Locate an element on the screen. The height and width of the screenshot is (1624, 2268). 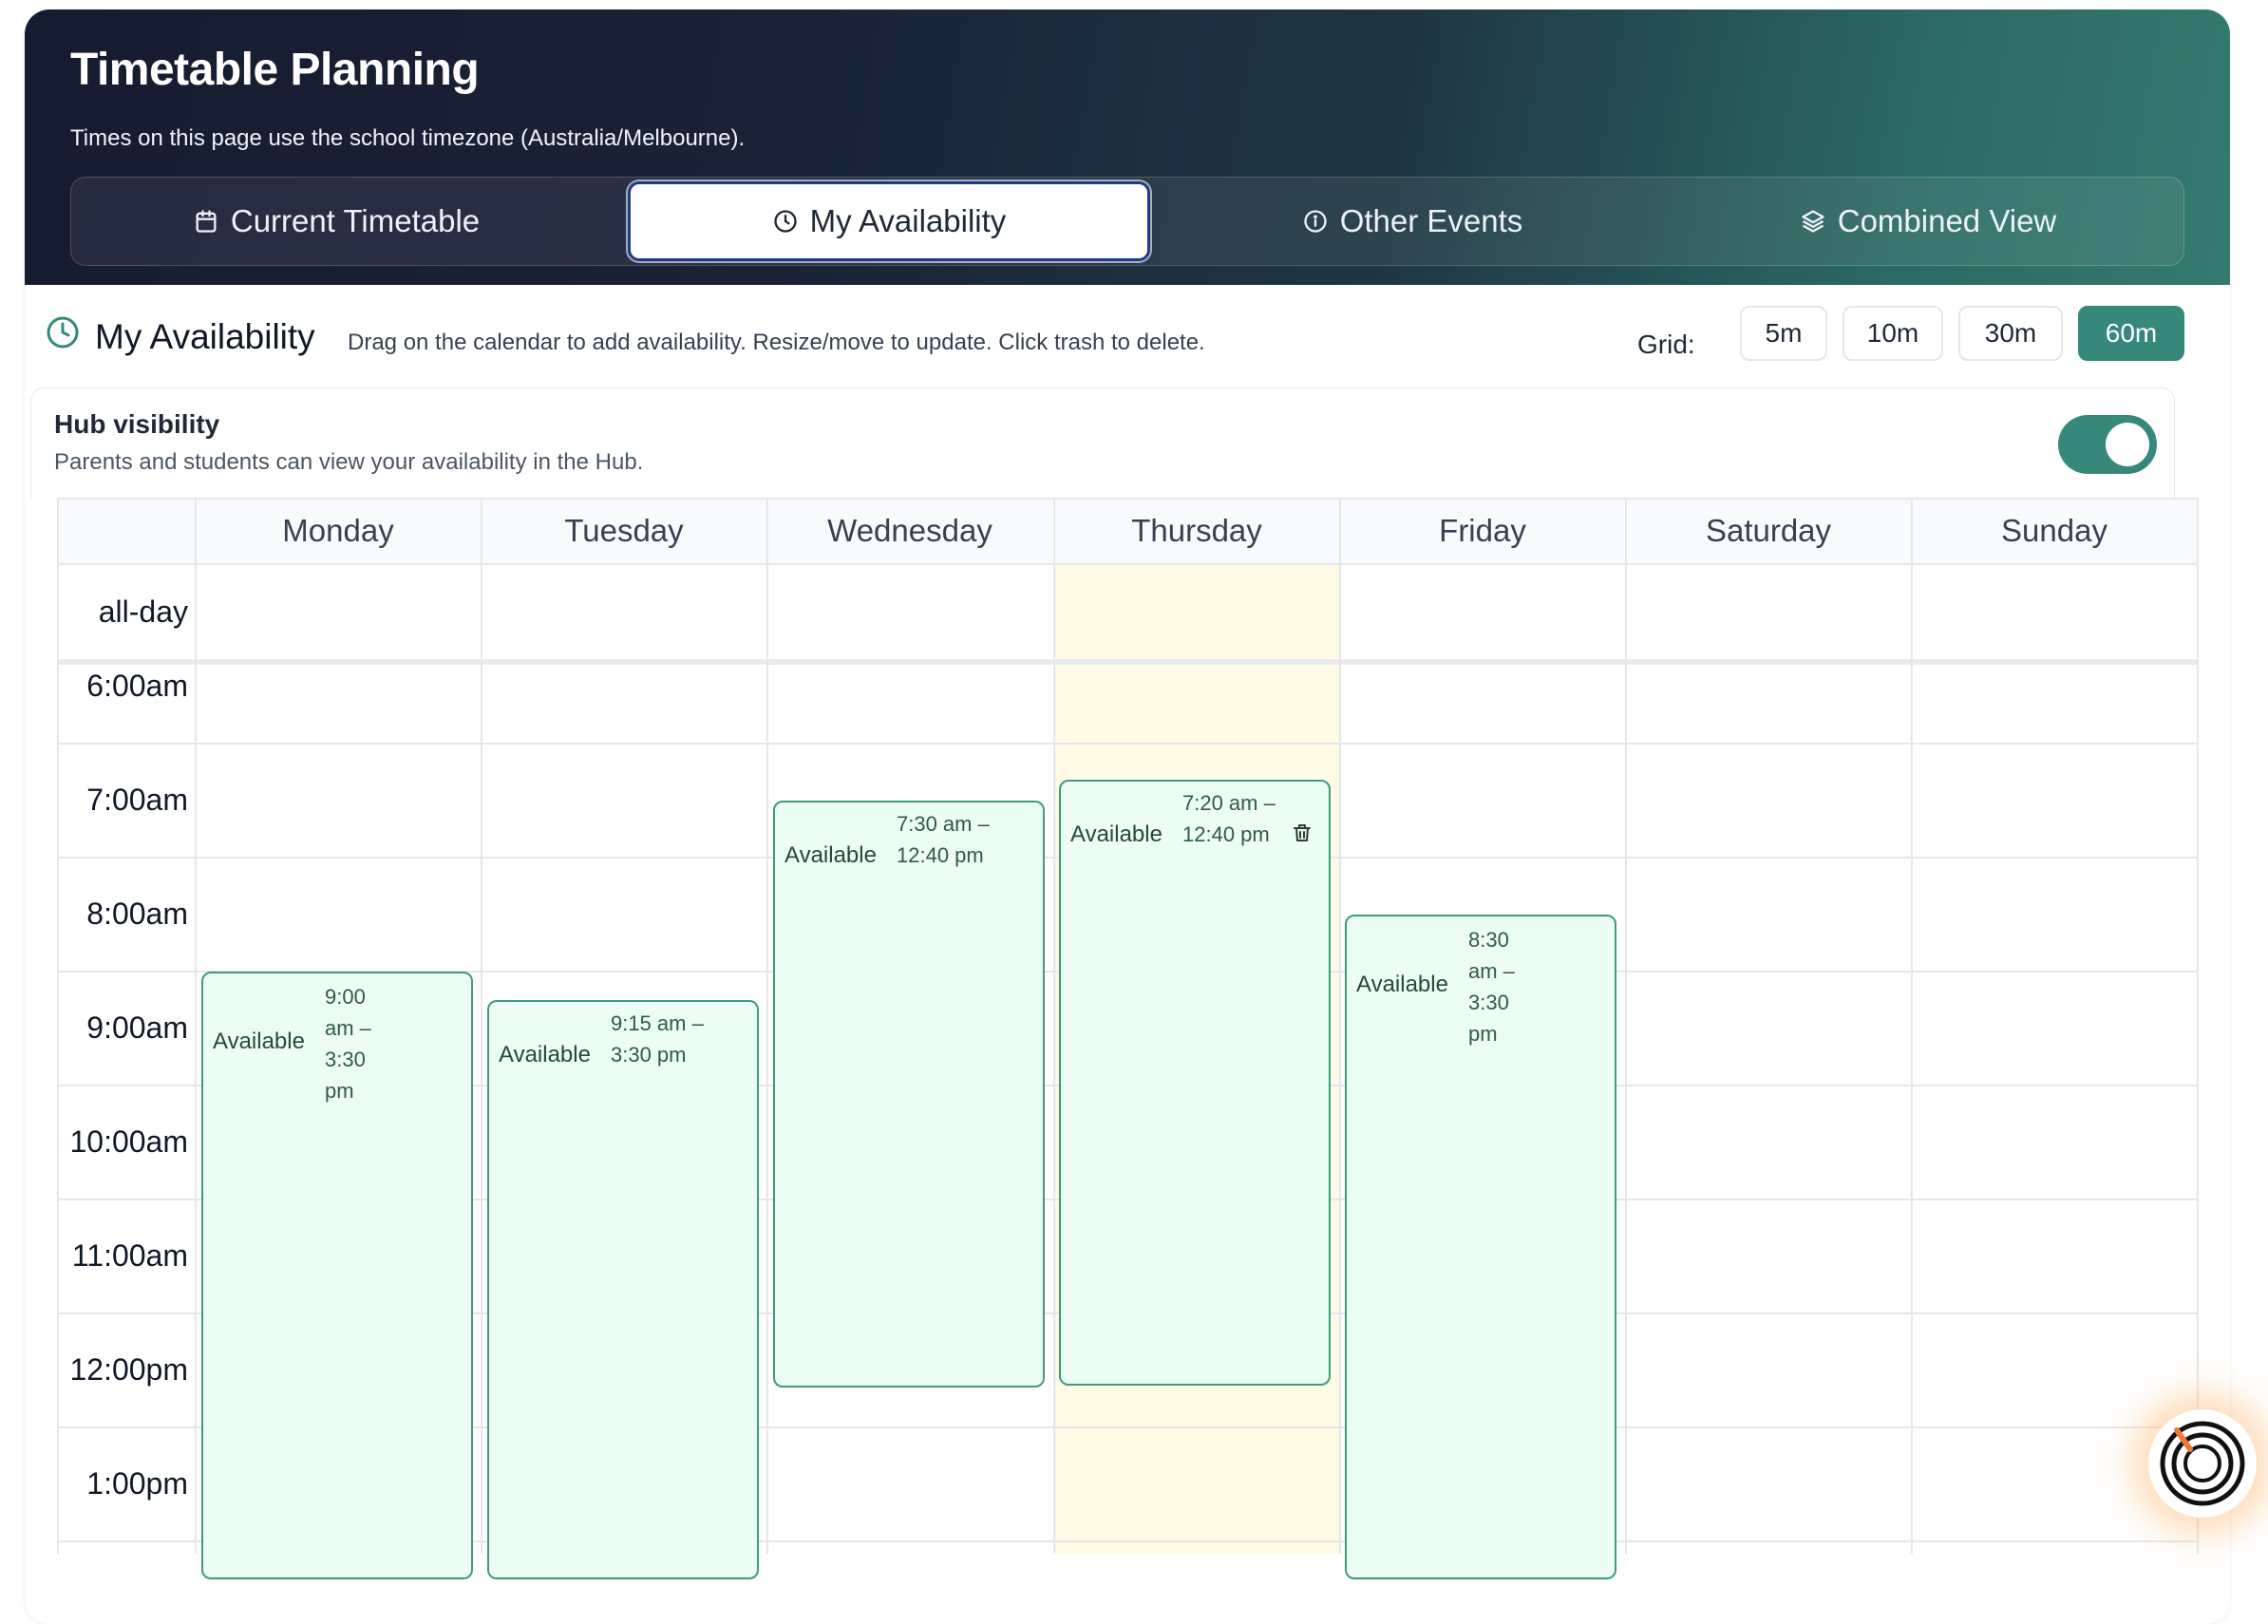
day-header-wednesday: Wednesday is located at coordinates (909, 531).